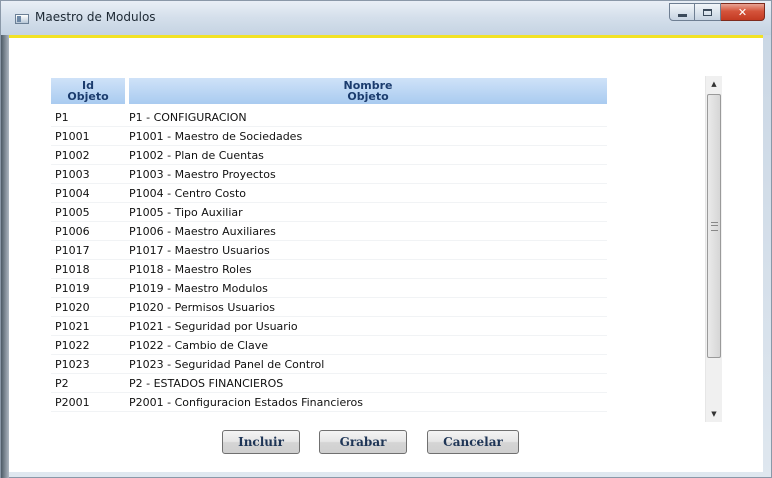 This screenshot has height=478, width=772. Describe the element at coordinates (95, 17) in the screenshot. I see `window-title: Maestro de Modulos` at that location.